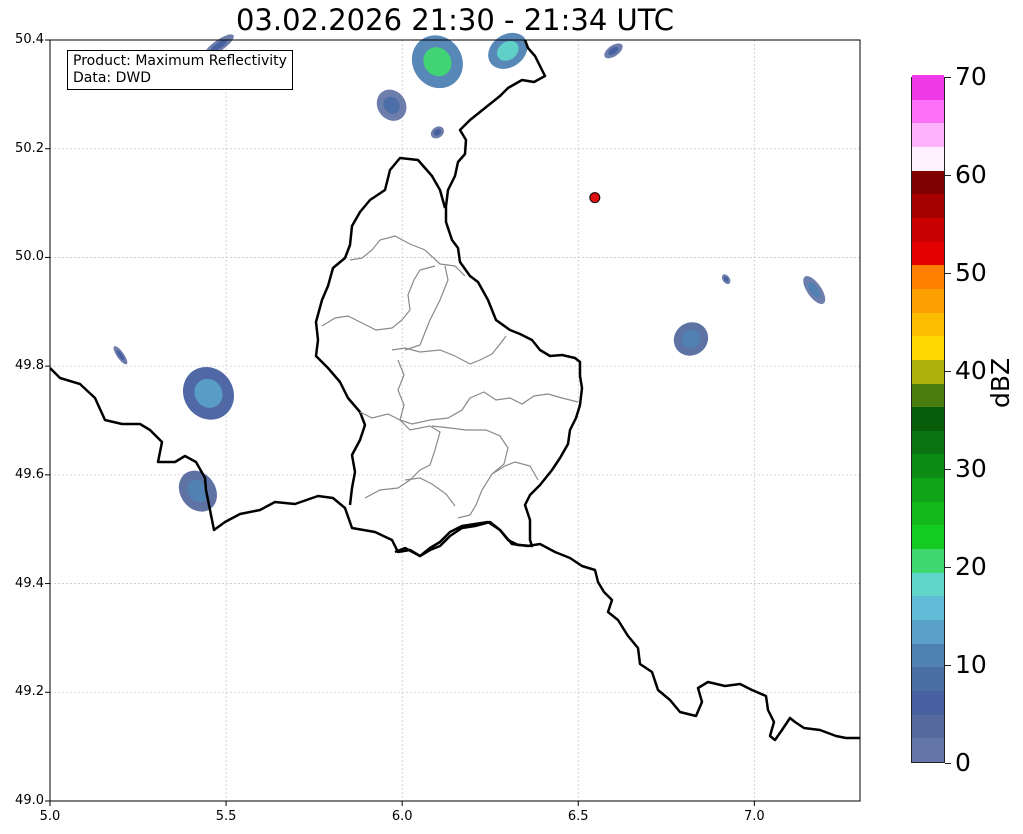 This screenshot has width=1023, height=834. Describe the element at coordinates (971, 174) in the screenshot. I see `colorbar-tick-label: 60` at that location.